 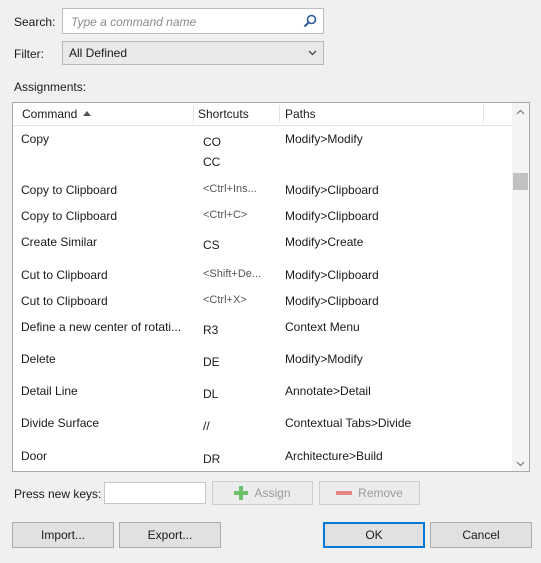 What do you see at coordinates (50, 87) in the screenshot?
I see `assignments-label: Assignments:` at bounding box center [50, 87].